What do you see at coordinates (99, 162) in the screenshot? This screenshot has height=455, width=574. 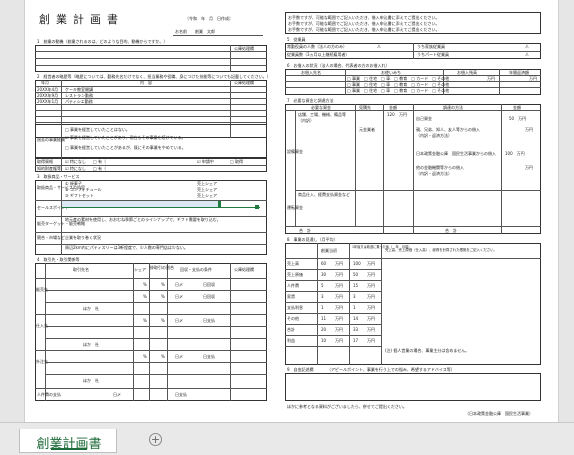 I see `license-yes-check: □ 有（` at bounding box center [99, 162].